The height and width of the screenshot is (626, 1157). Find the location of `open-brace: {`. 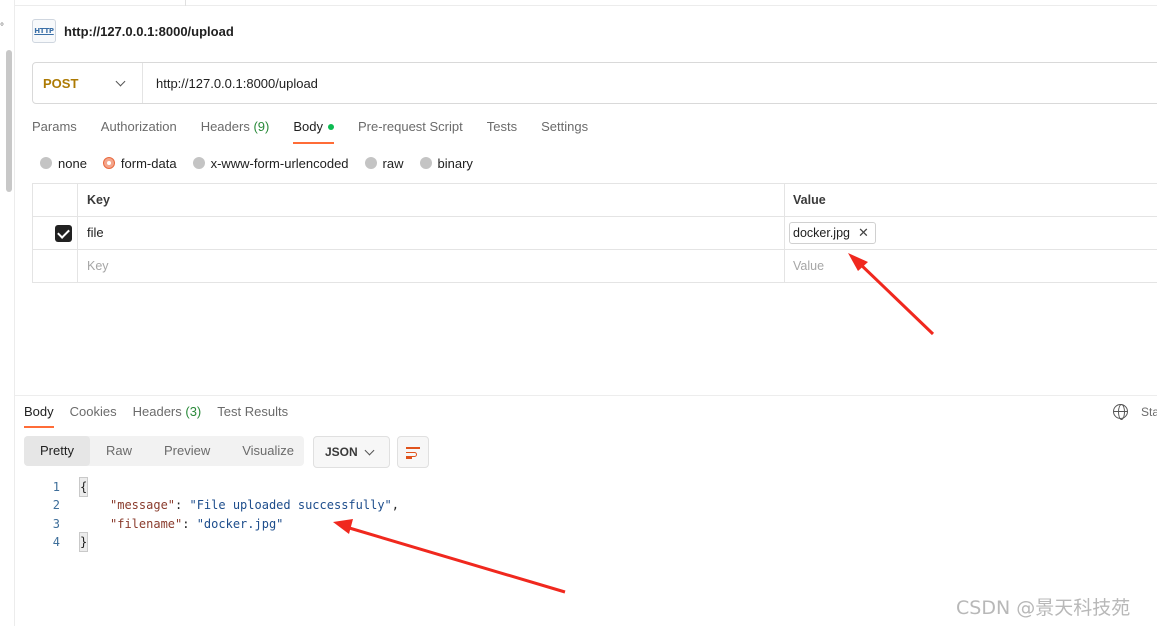

open-brace: { is located at coordinates (83, 487).